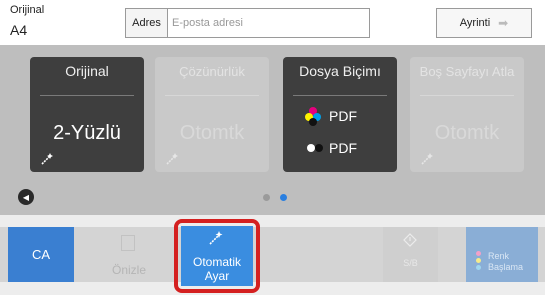 This screenshot has height=295, width=545. Describe the element at coordinates (128, 270) in the screenshot. I see `preview-label: Önizle` at that location.